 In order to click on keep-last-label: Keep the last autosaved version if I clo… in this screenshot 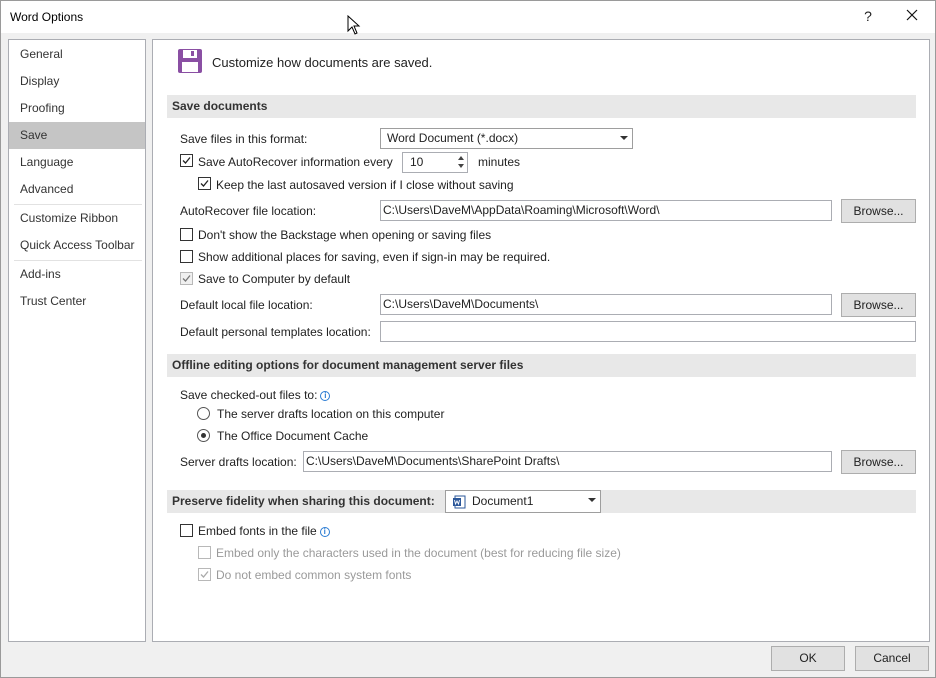, I will do `click(365, 185)`.